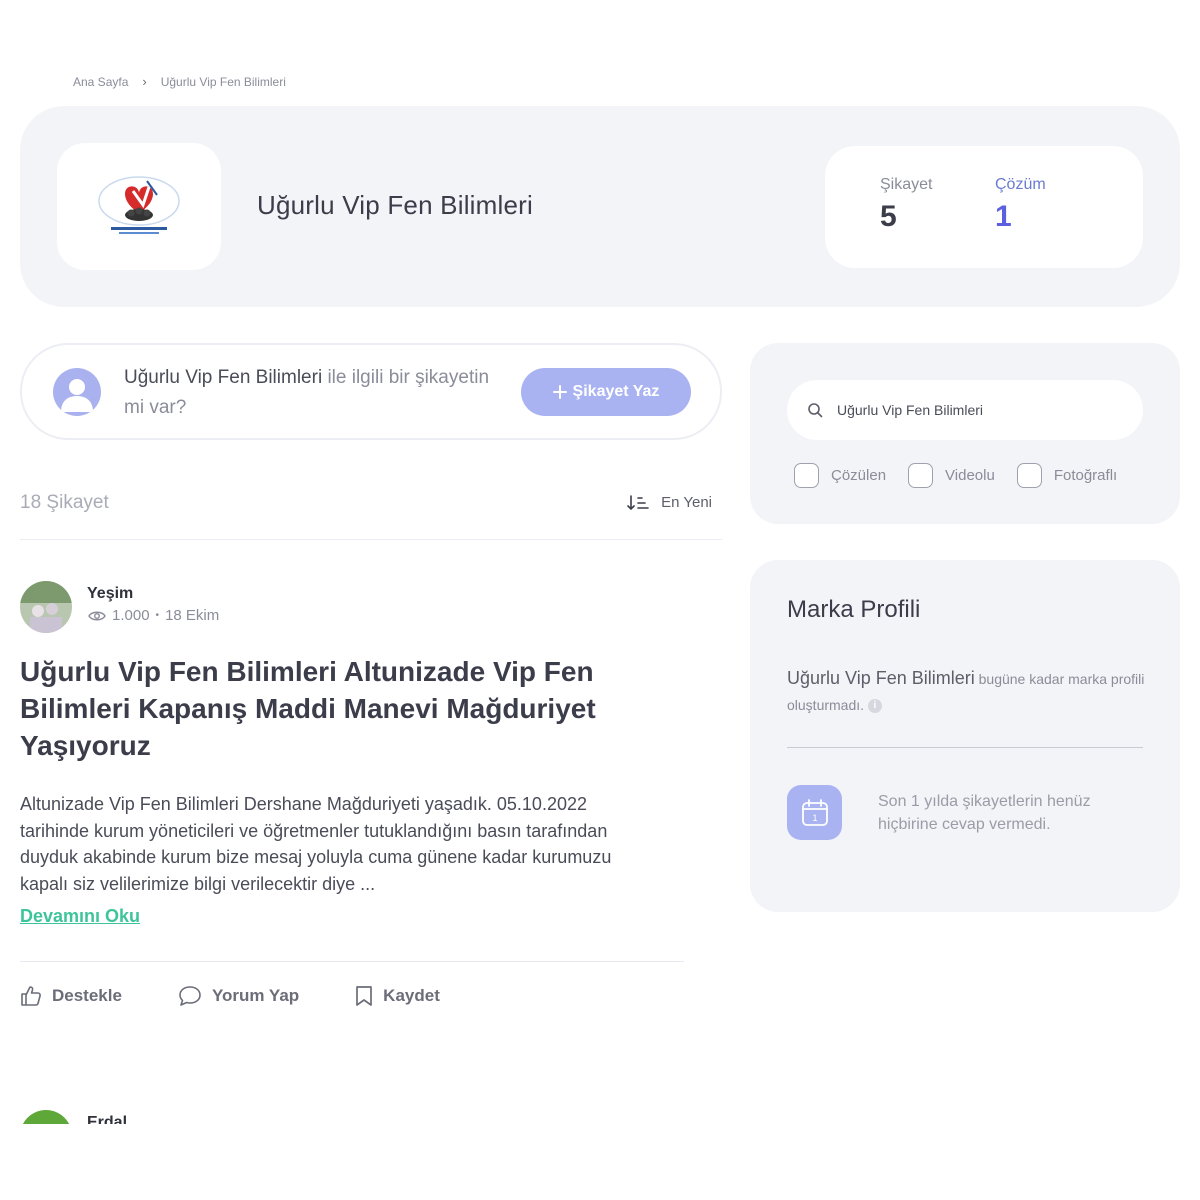 This screenshot has height=1200, width=1200. I want to click on read-more-link: Devamını Oku, so click(80, 916).